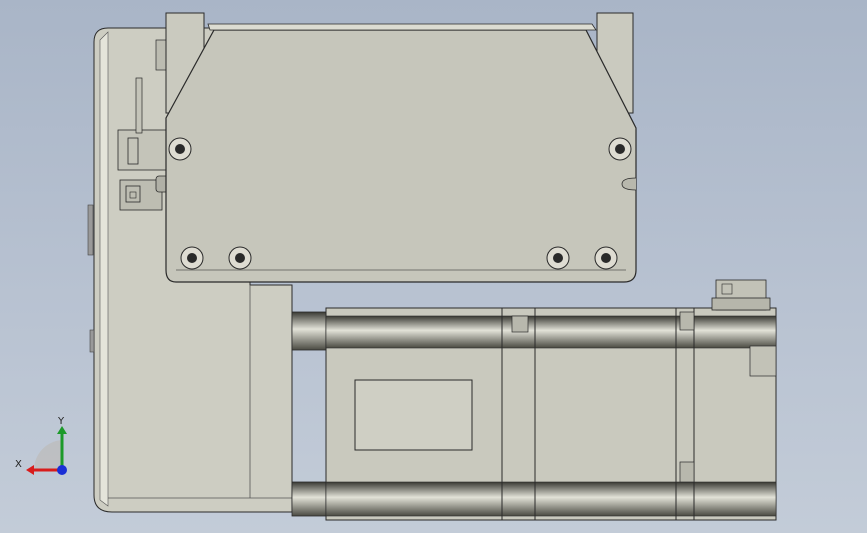  Describe the element at coordinates (61, 421) in the screenshot. I see `y-axis-label: Y` at that location.